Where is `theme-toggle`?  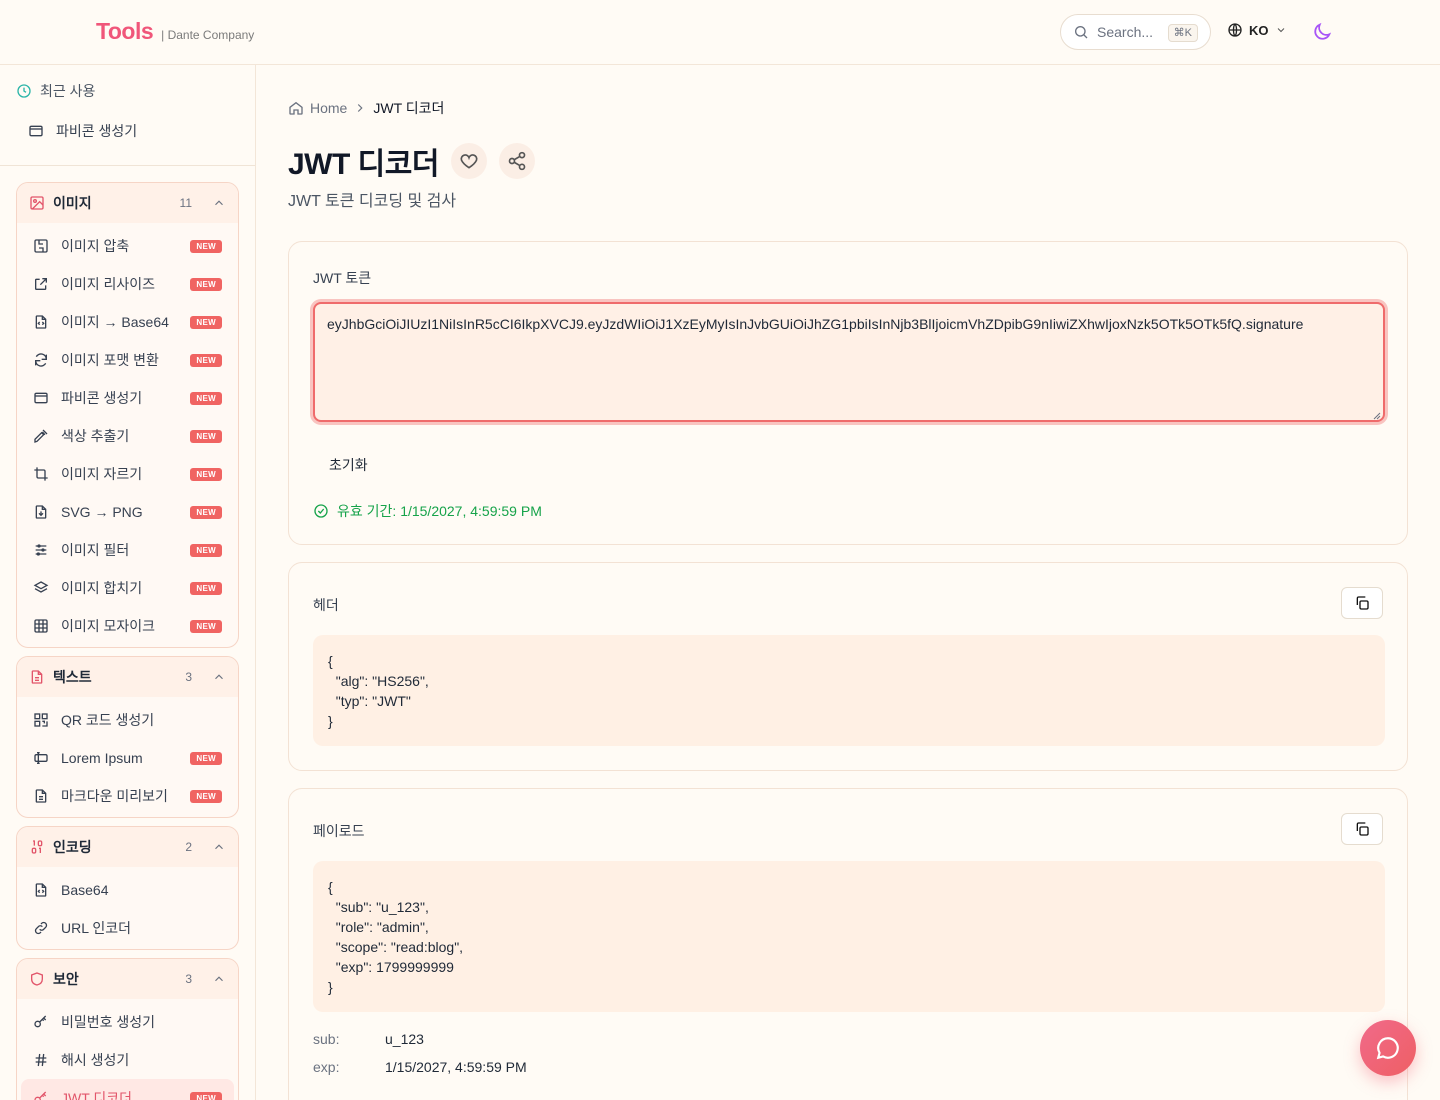
theme-toggle is located at coordinates (1322, 34).